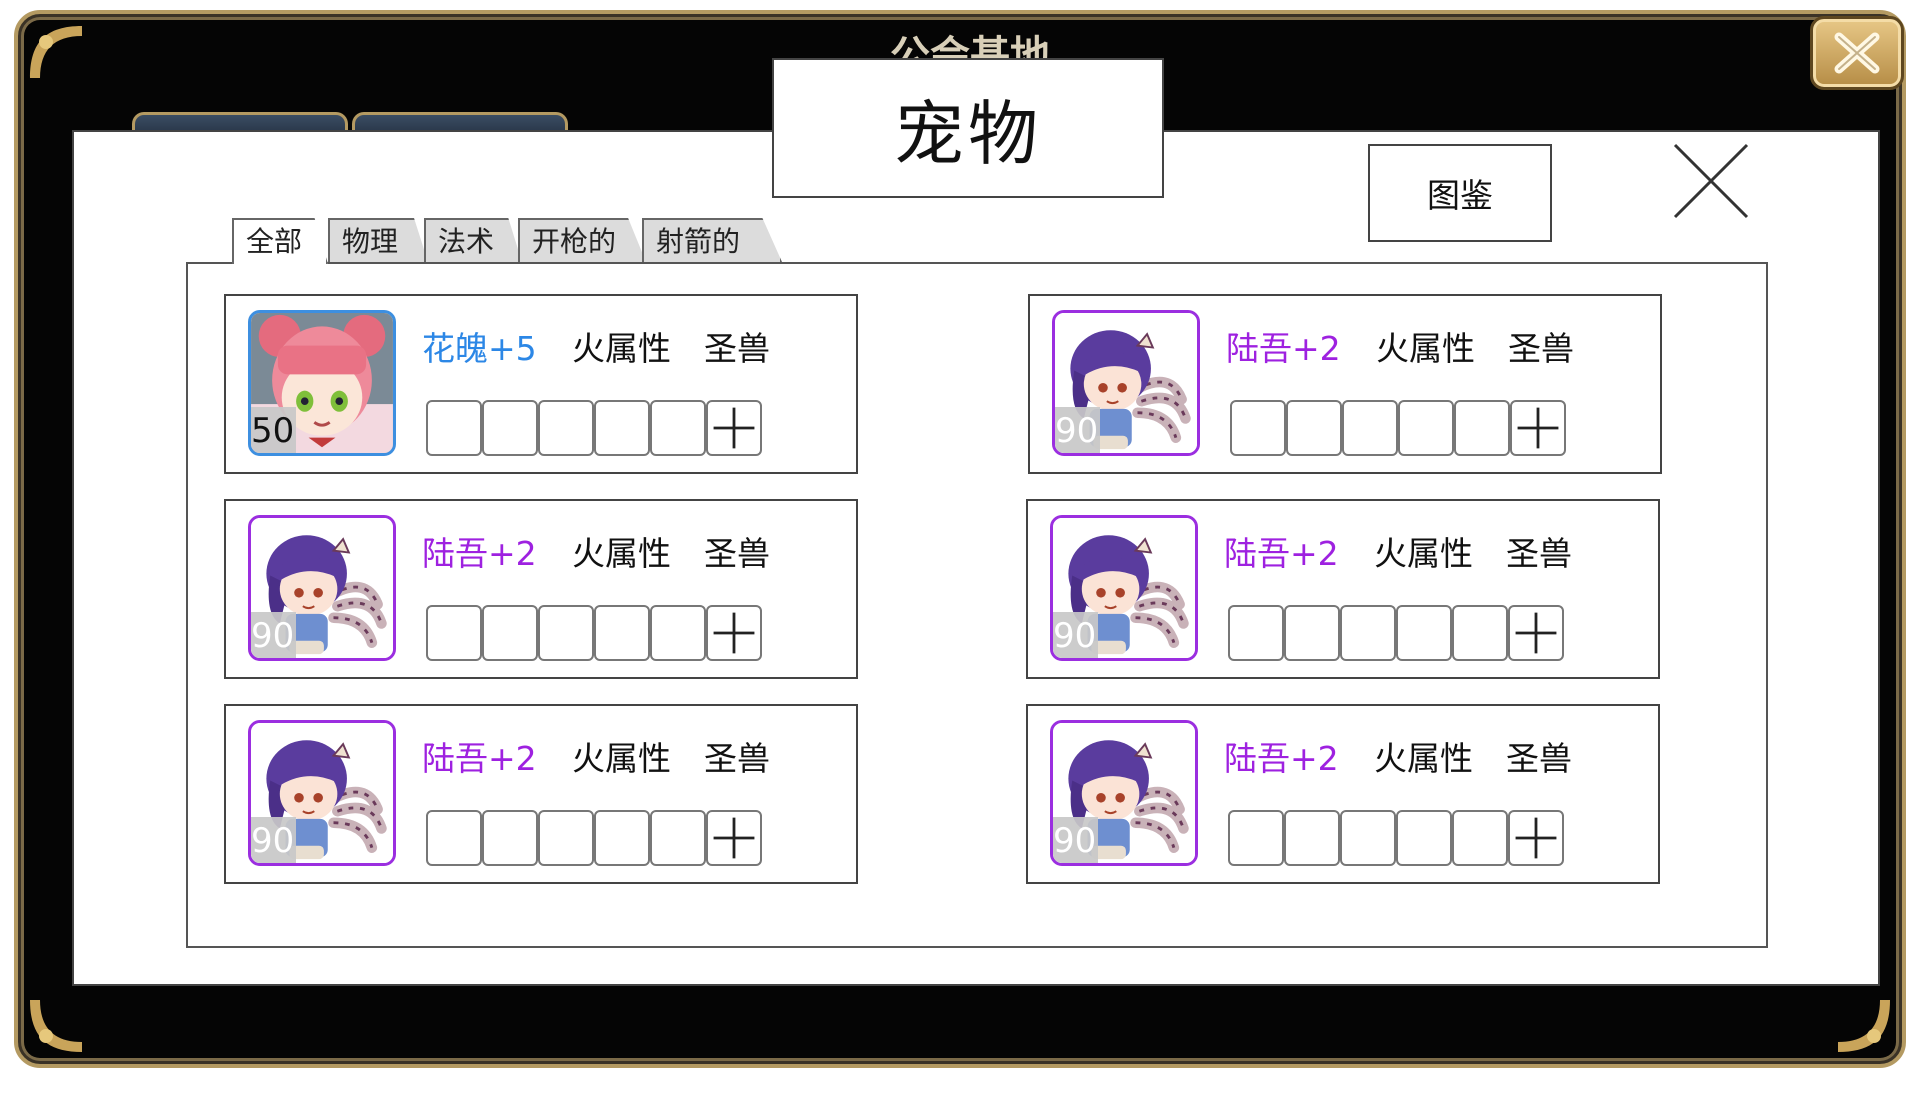  Describe the element at coordinates (378, 240) in the screenshot. I see `tab-physical: 物理` at that location.